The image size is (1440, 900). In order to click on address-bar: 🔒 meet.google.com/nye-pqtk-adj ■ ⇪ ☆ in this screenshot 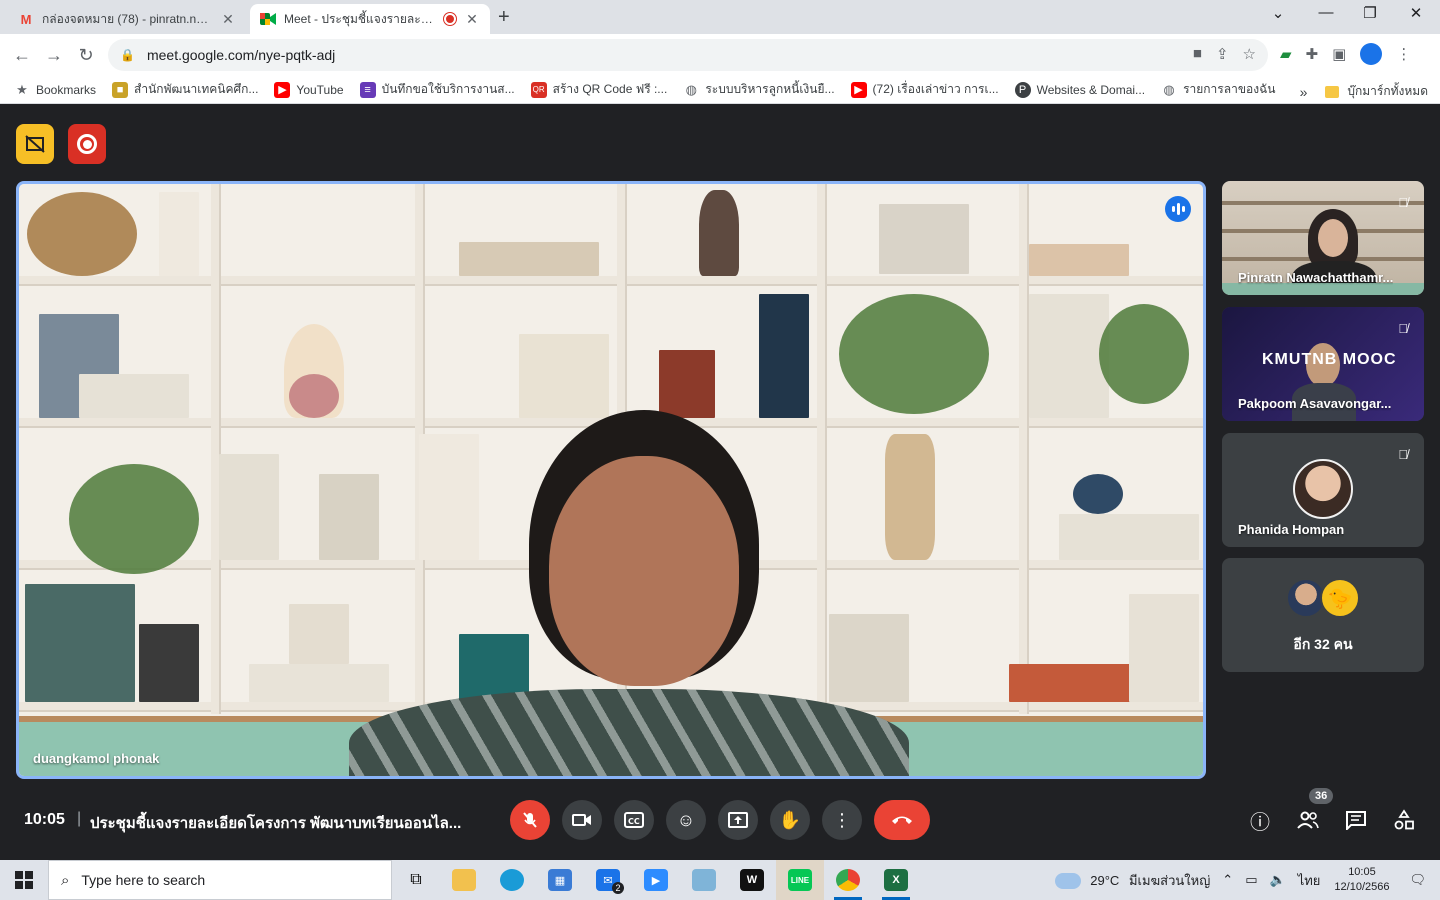, I will do `click(688, 55)`.